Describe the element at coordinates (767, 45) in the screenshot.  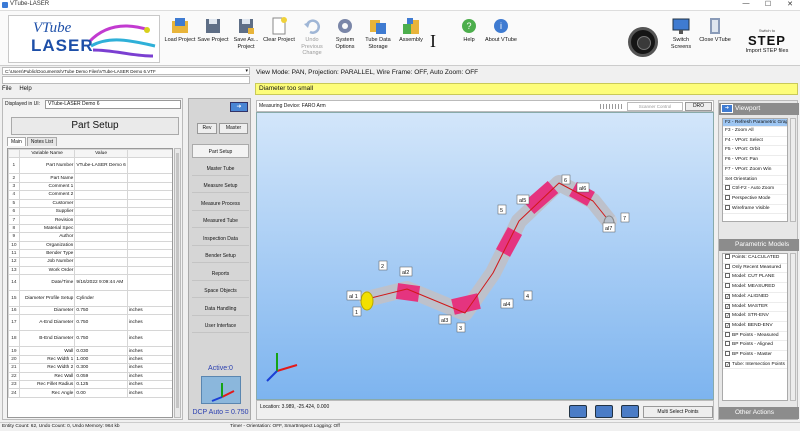
I see `import-step-button: Switch to STEP Import STEP files` at that location.